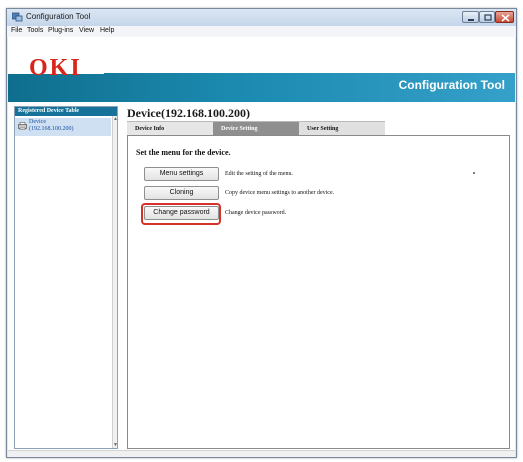  Describe the element at coordinates (451, 85) in the screenshot. I see `app-title: Configuration Tool` at that location.